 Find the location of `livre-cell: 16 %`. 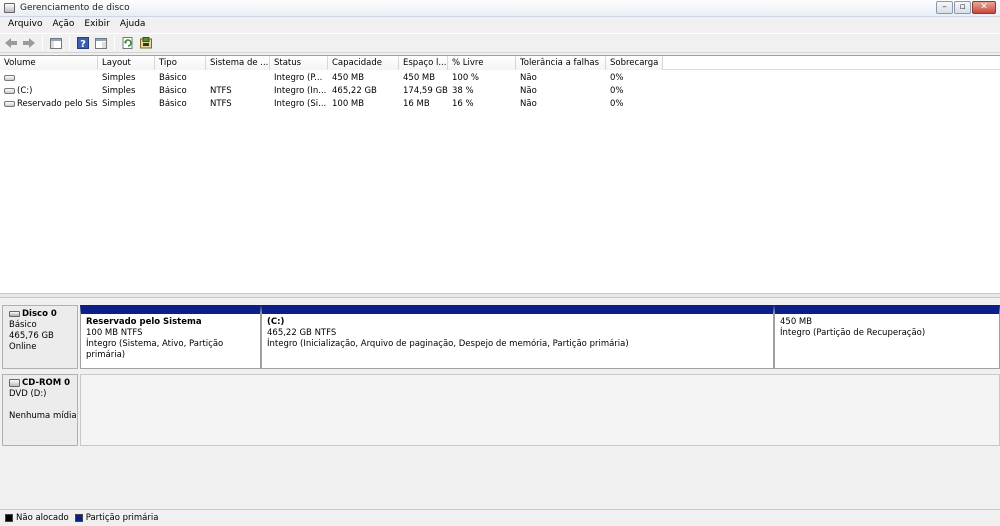

livre-cell: 16 % is located at coordinates (463, 104).